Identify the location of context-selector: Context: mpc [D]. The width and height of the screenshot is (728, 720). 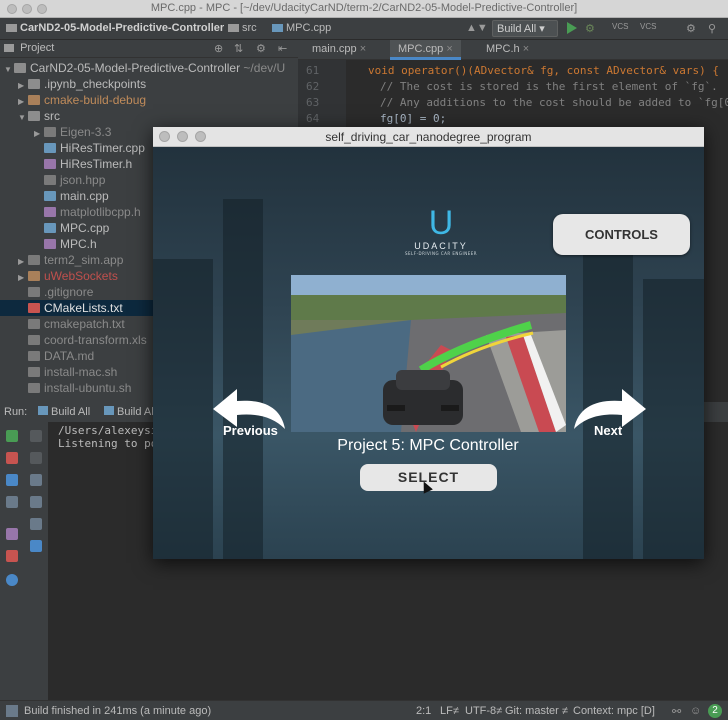
(614, 711).